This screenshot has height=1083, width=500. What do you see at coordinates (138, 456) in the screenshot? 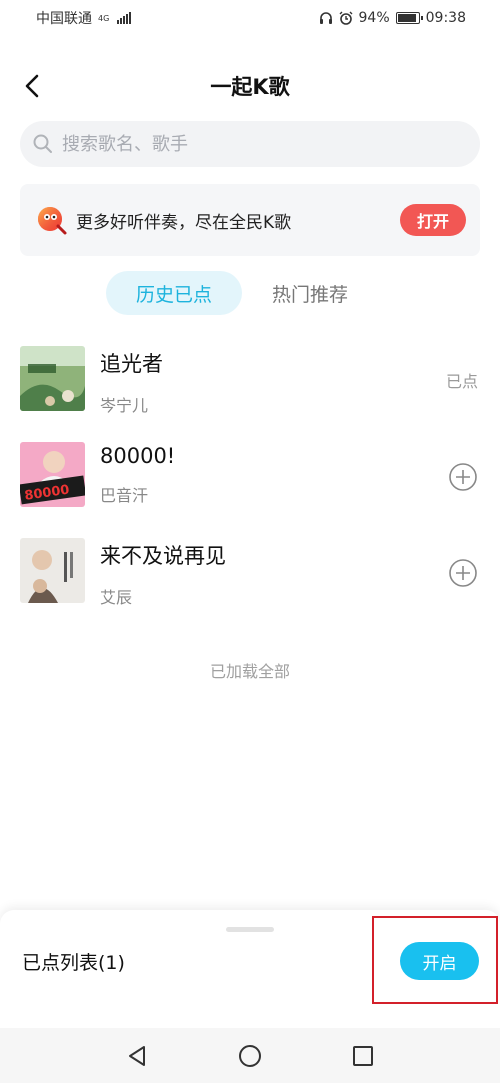
I see `song-title: 80000!` at bounding box center [138, 456].